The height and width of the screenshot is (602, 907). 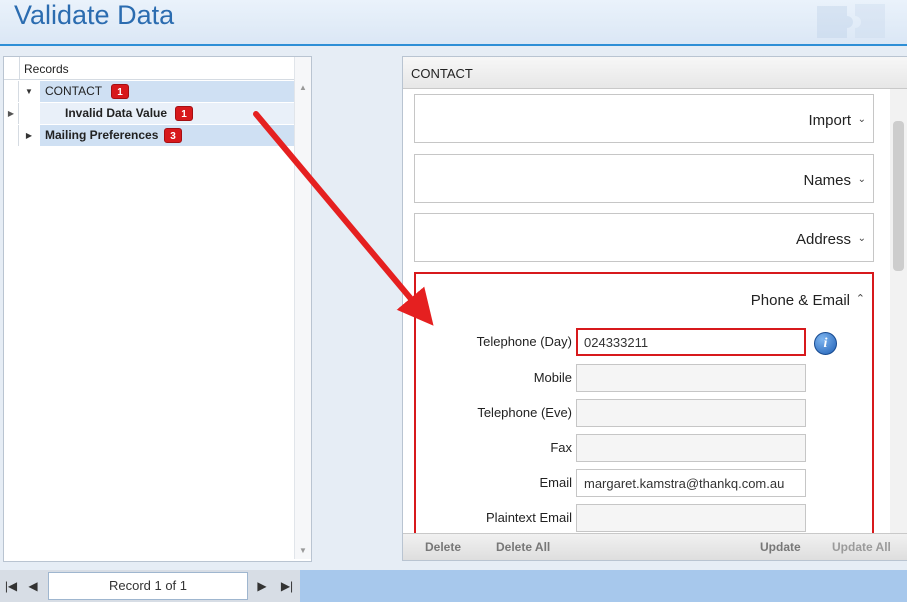 What do you see at coordinates (453, 586) in the screenshot?
I see `record-navigator: |◀ ◀ Record 1 of 1 ▶ ▶|` at bounding box center [453, 586].